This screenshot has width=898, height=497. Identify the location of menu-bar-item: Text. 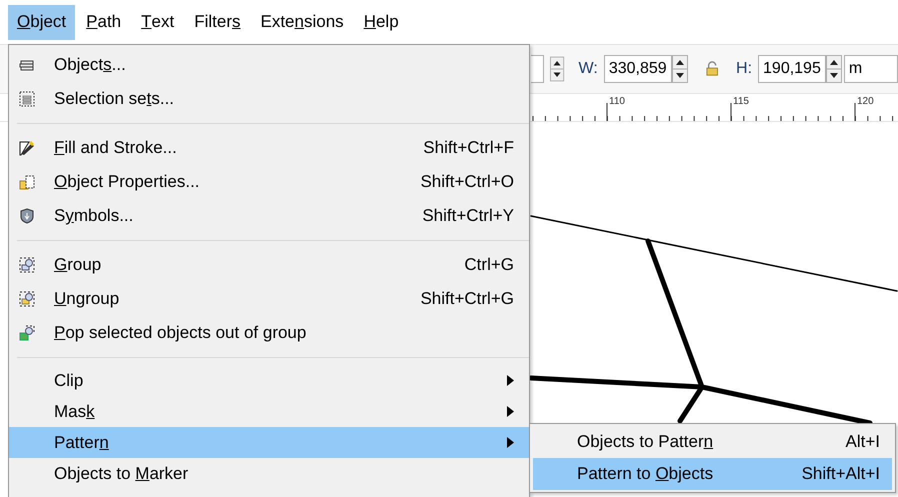
(158, 22).